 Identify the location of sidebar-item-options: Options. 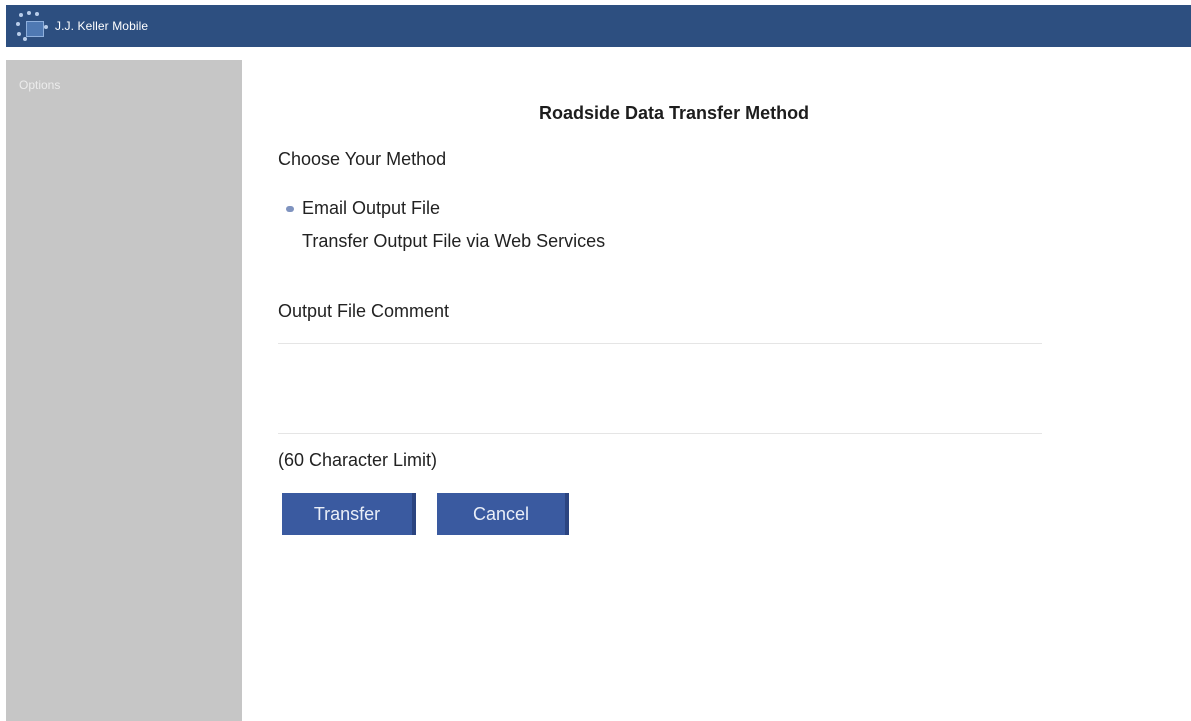
(39, 85).